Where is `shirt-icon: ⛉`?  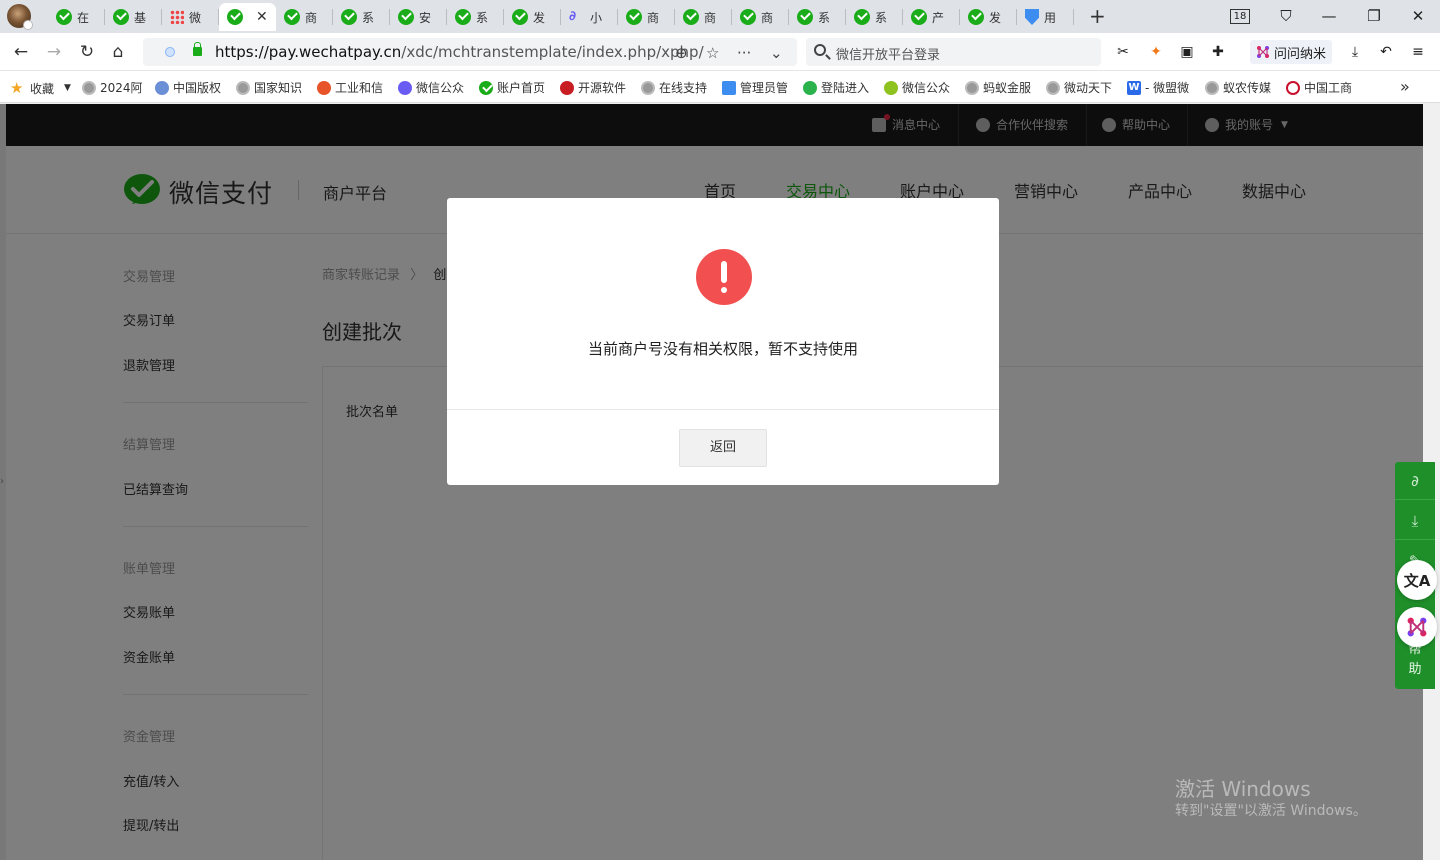
shirt-icon: ⛉ is located at coordinates (1286, 16).